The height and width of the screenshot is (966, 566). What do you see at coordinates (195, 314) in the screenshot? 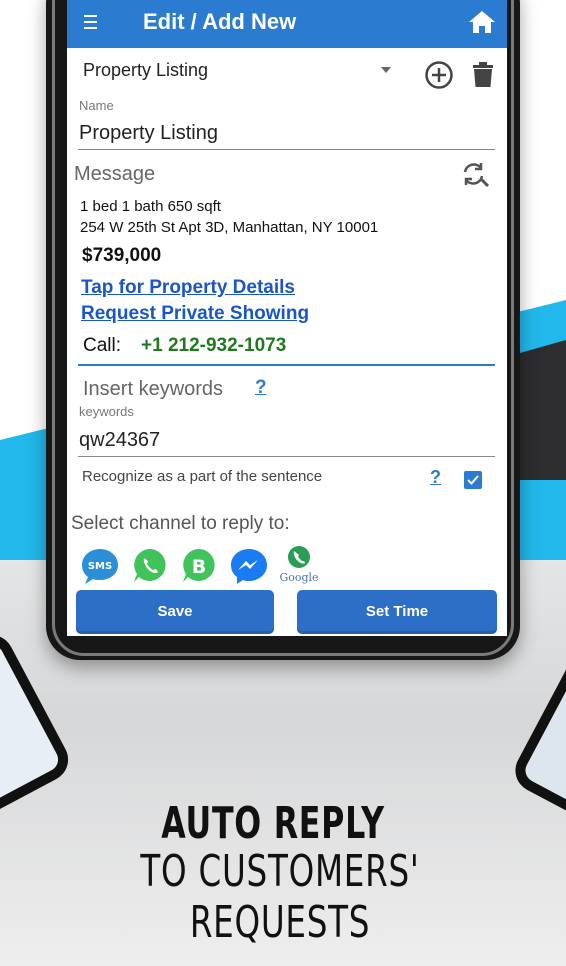
I see `private-showing-link: Request Private Showing` at bounding box center [195, 314].